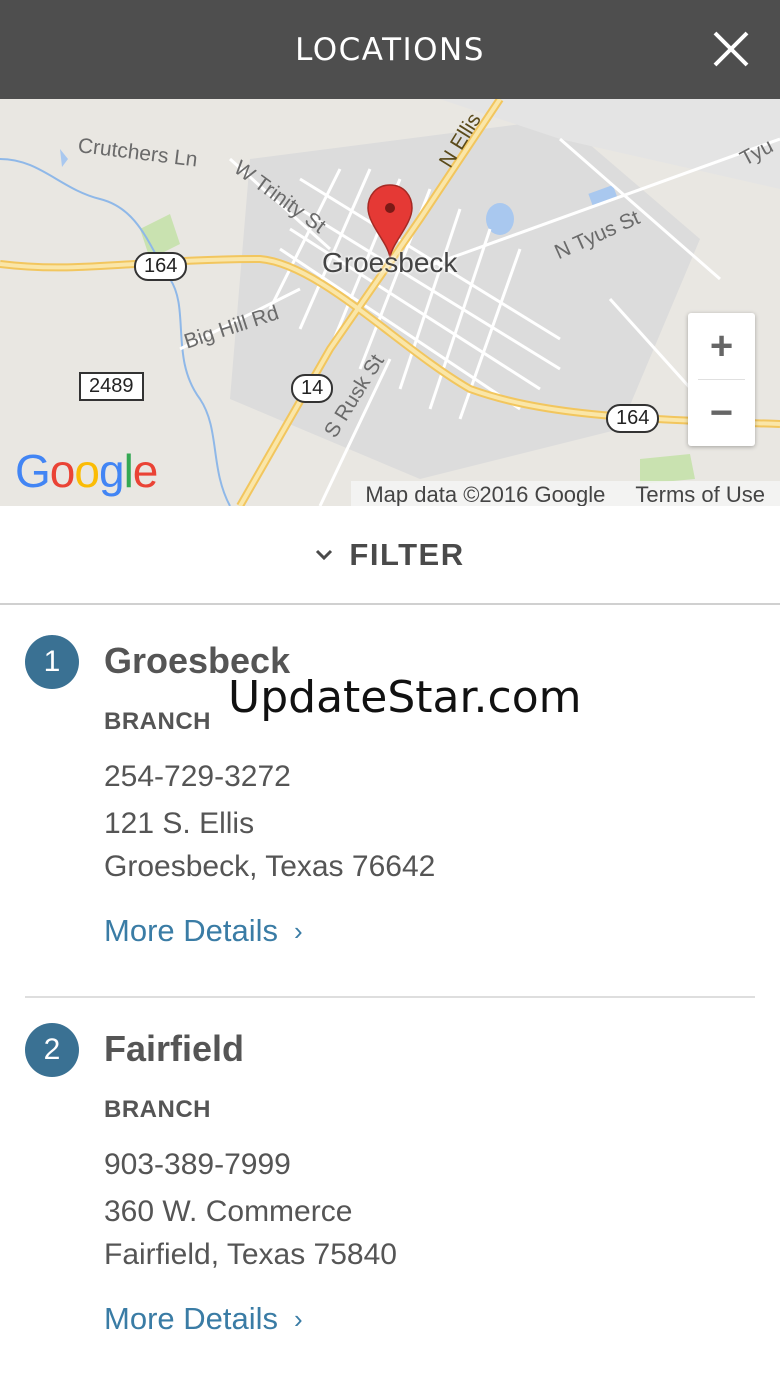  I want to click on location-street: 121 S. Ellis, so click(179, 823).